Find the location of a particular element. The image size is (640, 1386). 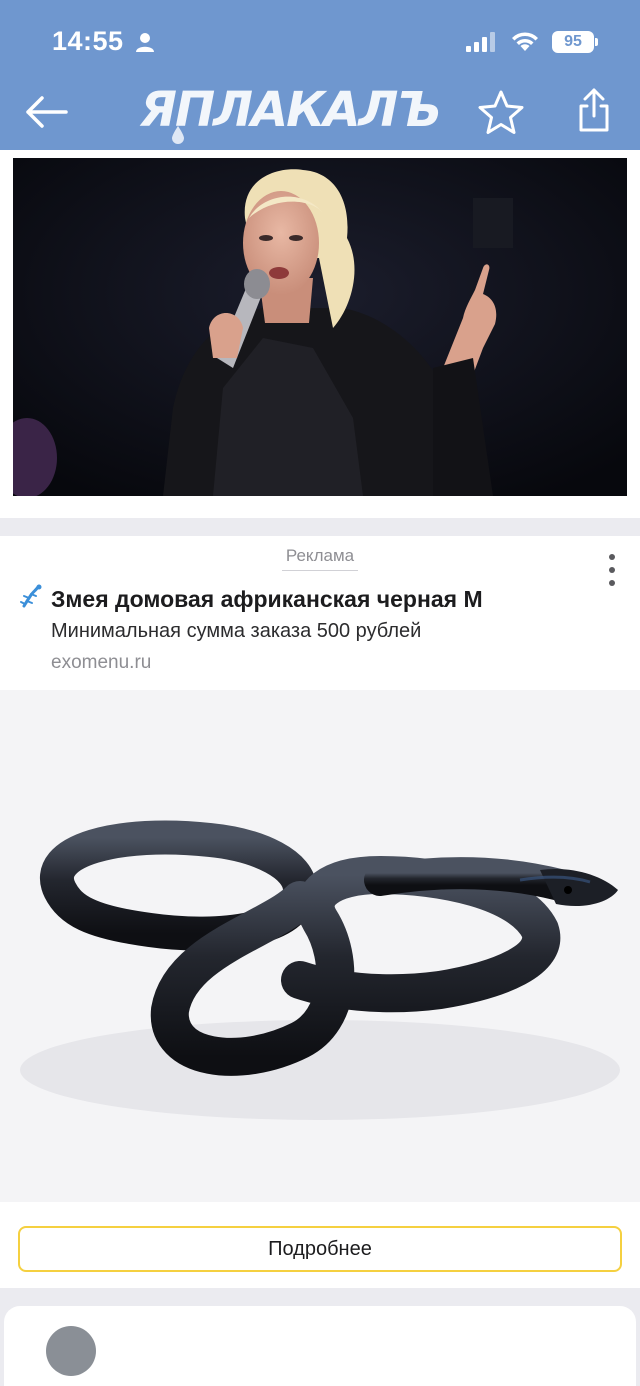

back-button is located at coordinates (46, 112).